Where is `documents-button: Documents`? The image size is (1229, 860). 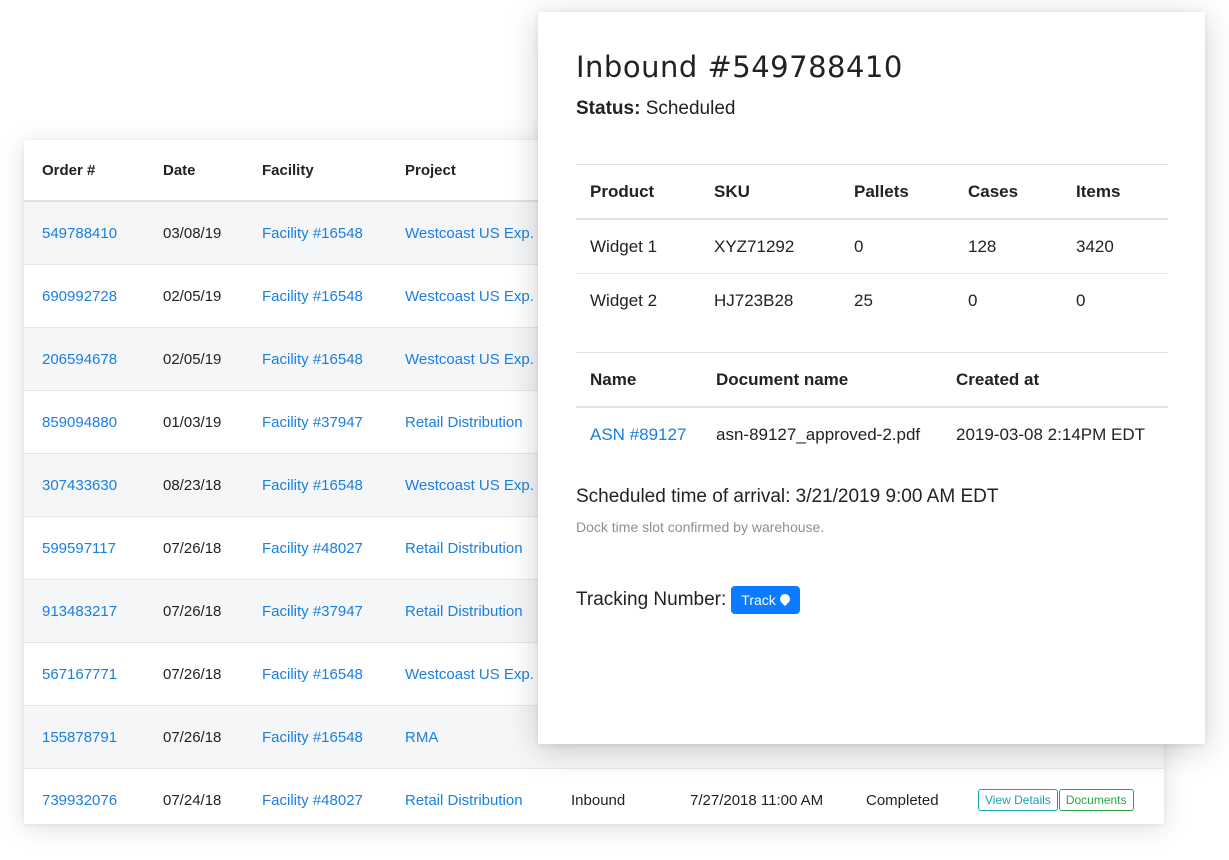 documents-button: Documents is located at coordinates (1096, 800).